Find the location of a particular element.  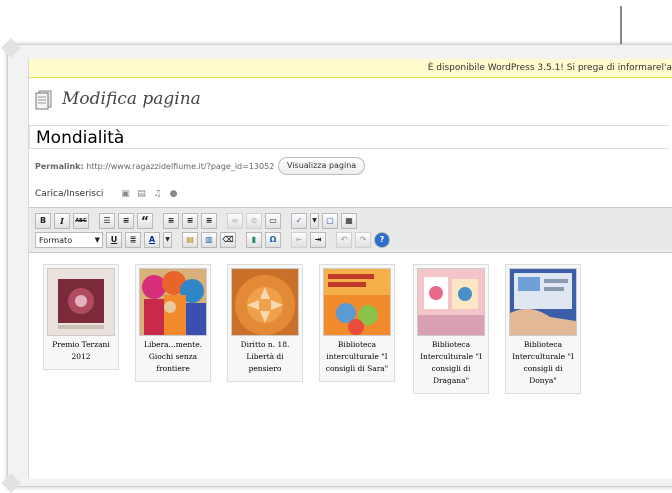

text-color-dropdown-icon: ▼ is located at coordinates (167, 240).